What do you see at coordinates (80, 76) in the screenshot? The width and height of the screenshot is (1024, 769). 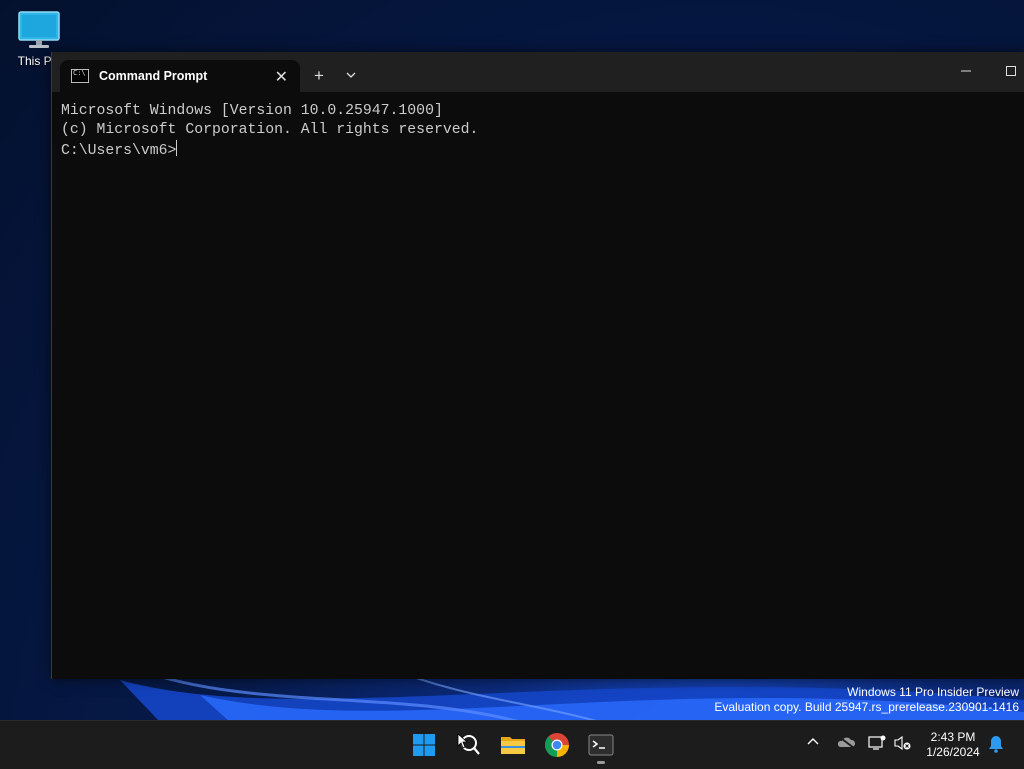 I see `cmd-icon: C:\` at bounding box center [80, 76].